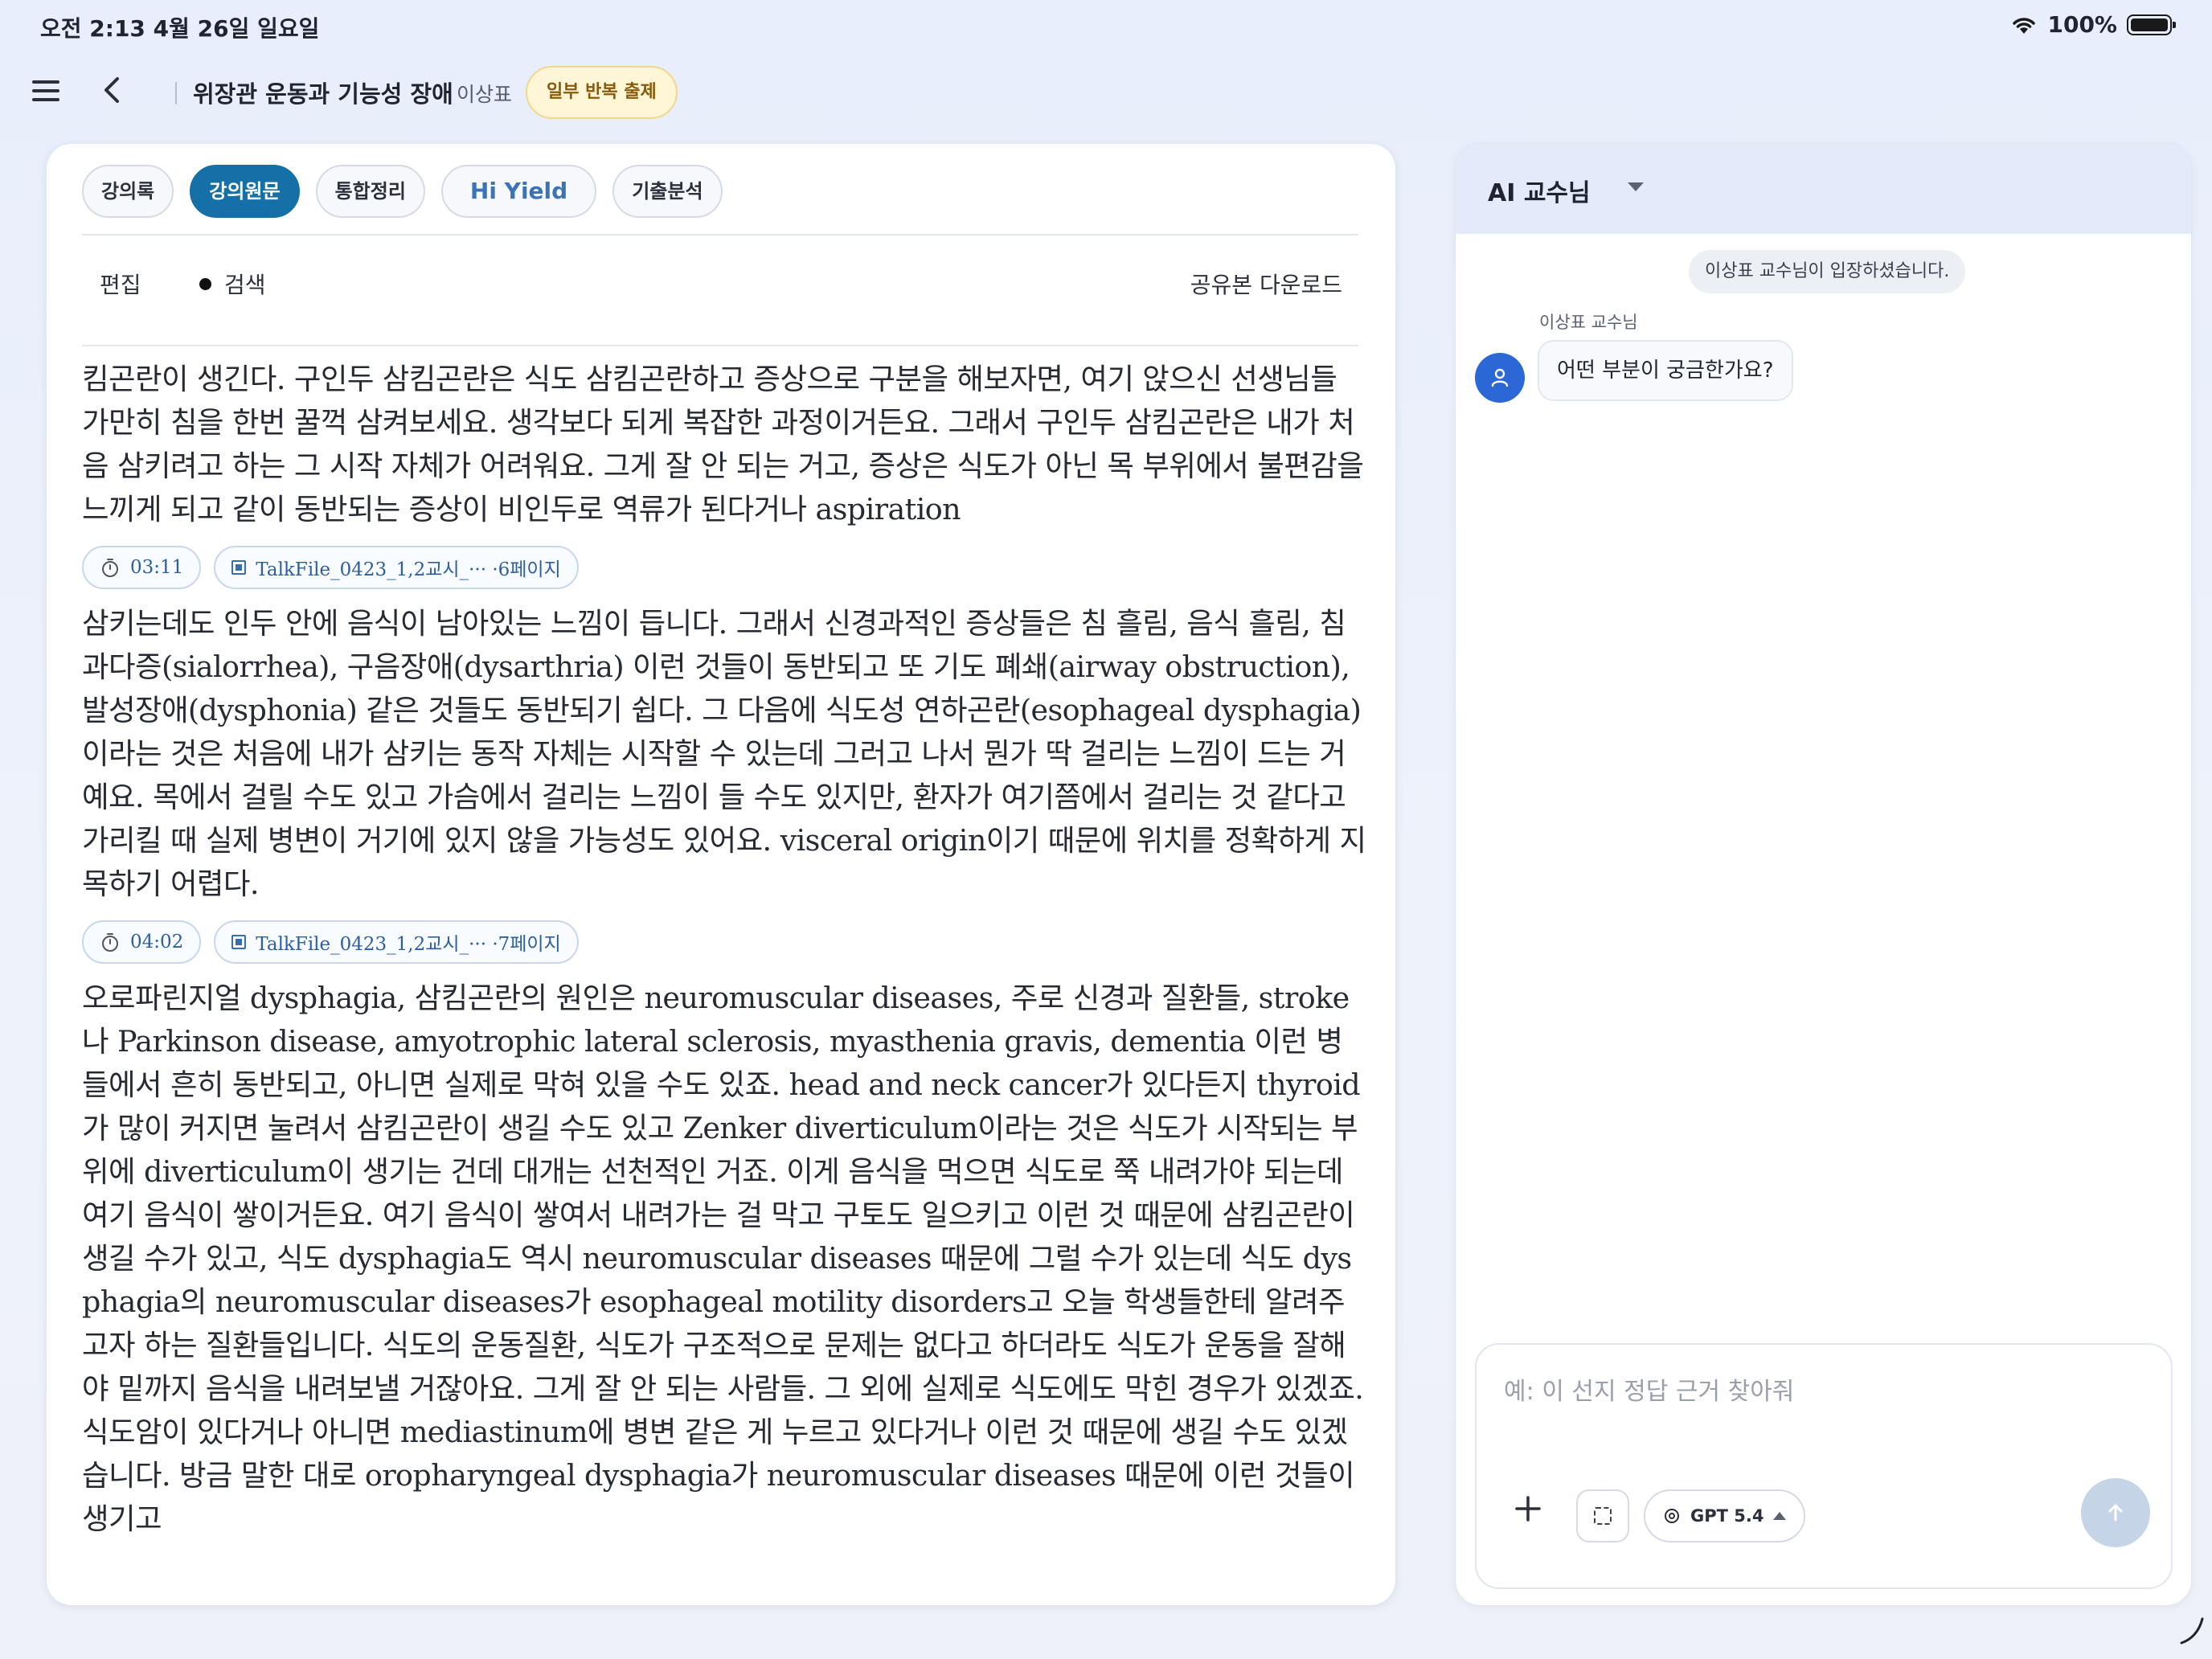 This screenshot has height=1659, width=2212. Describe the element at coordinates (667, 191) in the screenshot. I see `tab-past-exam-analysis: 기출분석` at that location.